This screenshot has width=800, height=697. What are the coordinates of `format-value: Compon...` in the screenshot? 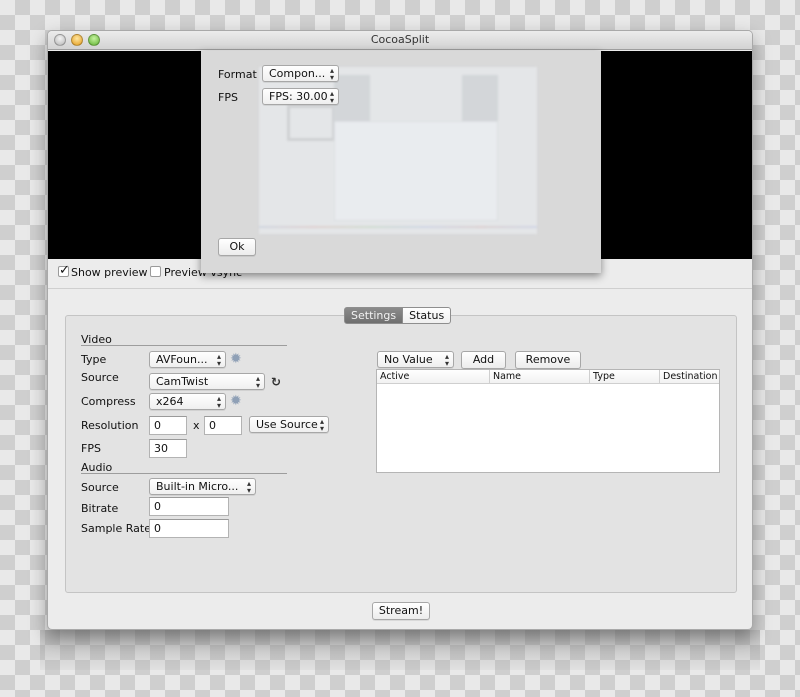 It's located at (297, 73).